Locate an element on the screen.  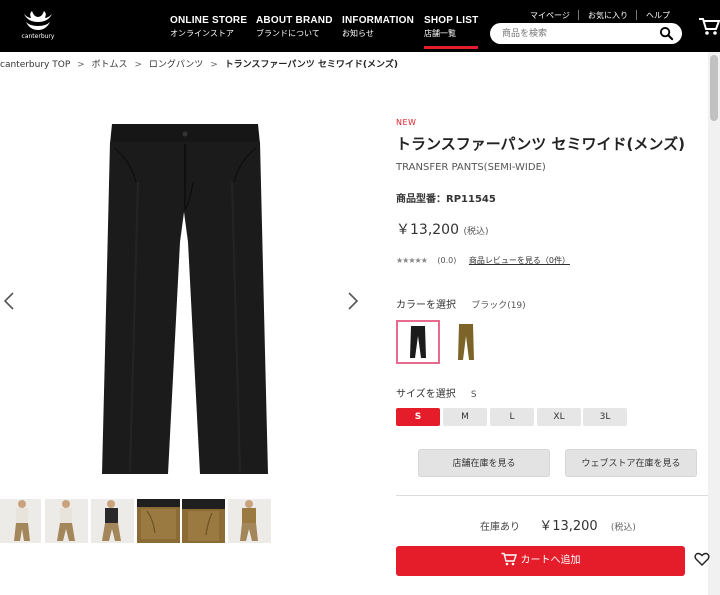
search-box is located at coordinates (586, 33).